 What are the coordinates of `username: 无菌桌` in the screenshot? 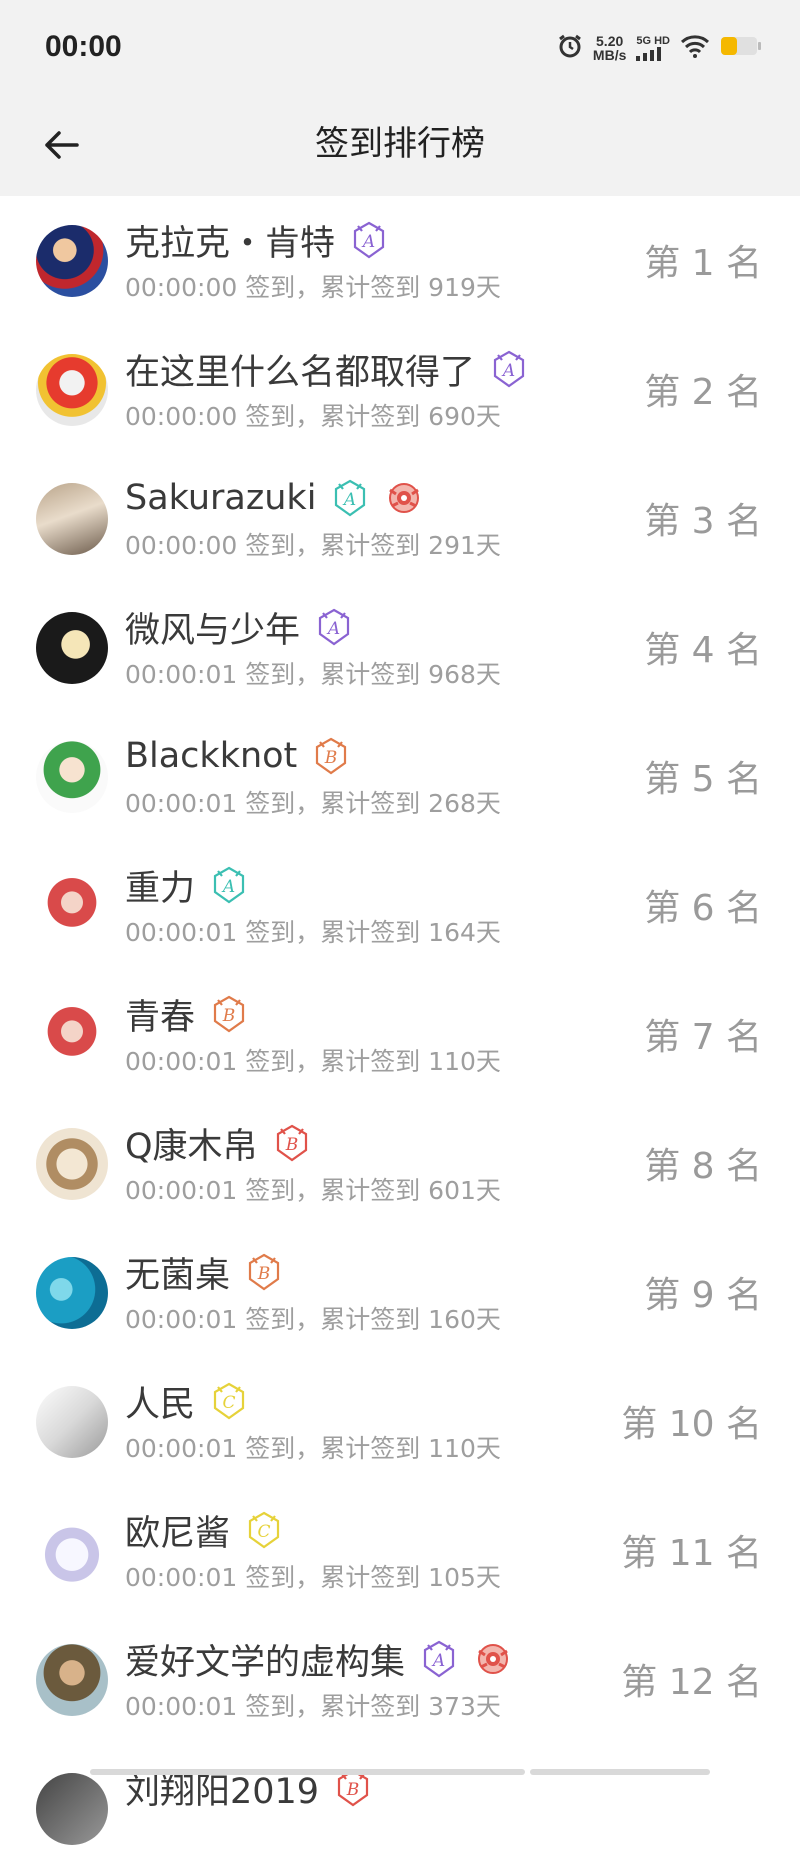 It's located at (177, 1272).